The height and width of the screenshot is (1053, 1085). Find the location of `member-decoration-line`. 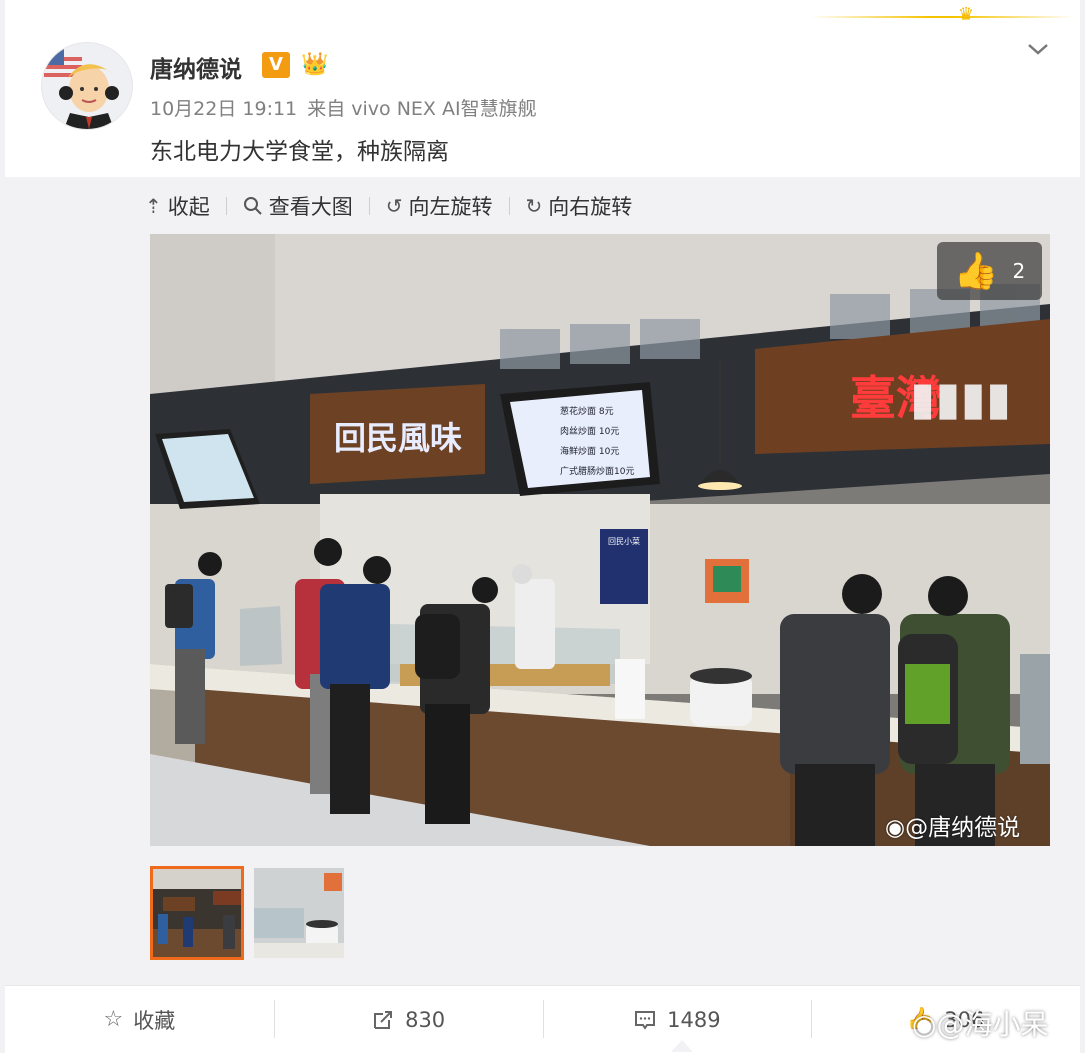

member-decoration-line is located at coordinates (942, 17).